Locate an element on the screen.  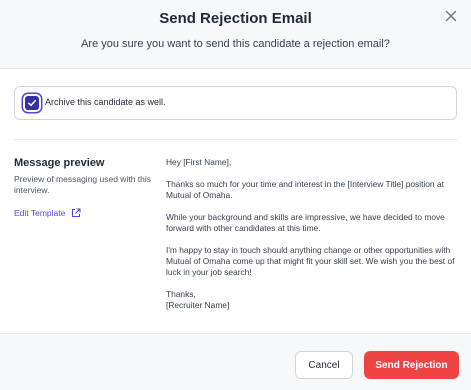
archive-label: Archive this candidate as well. is located at coordinates (105, 102).